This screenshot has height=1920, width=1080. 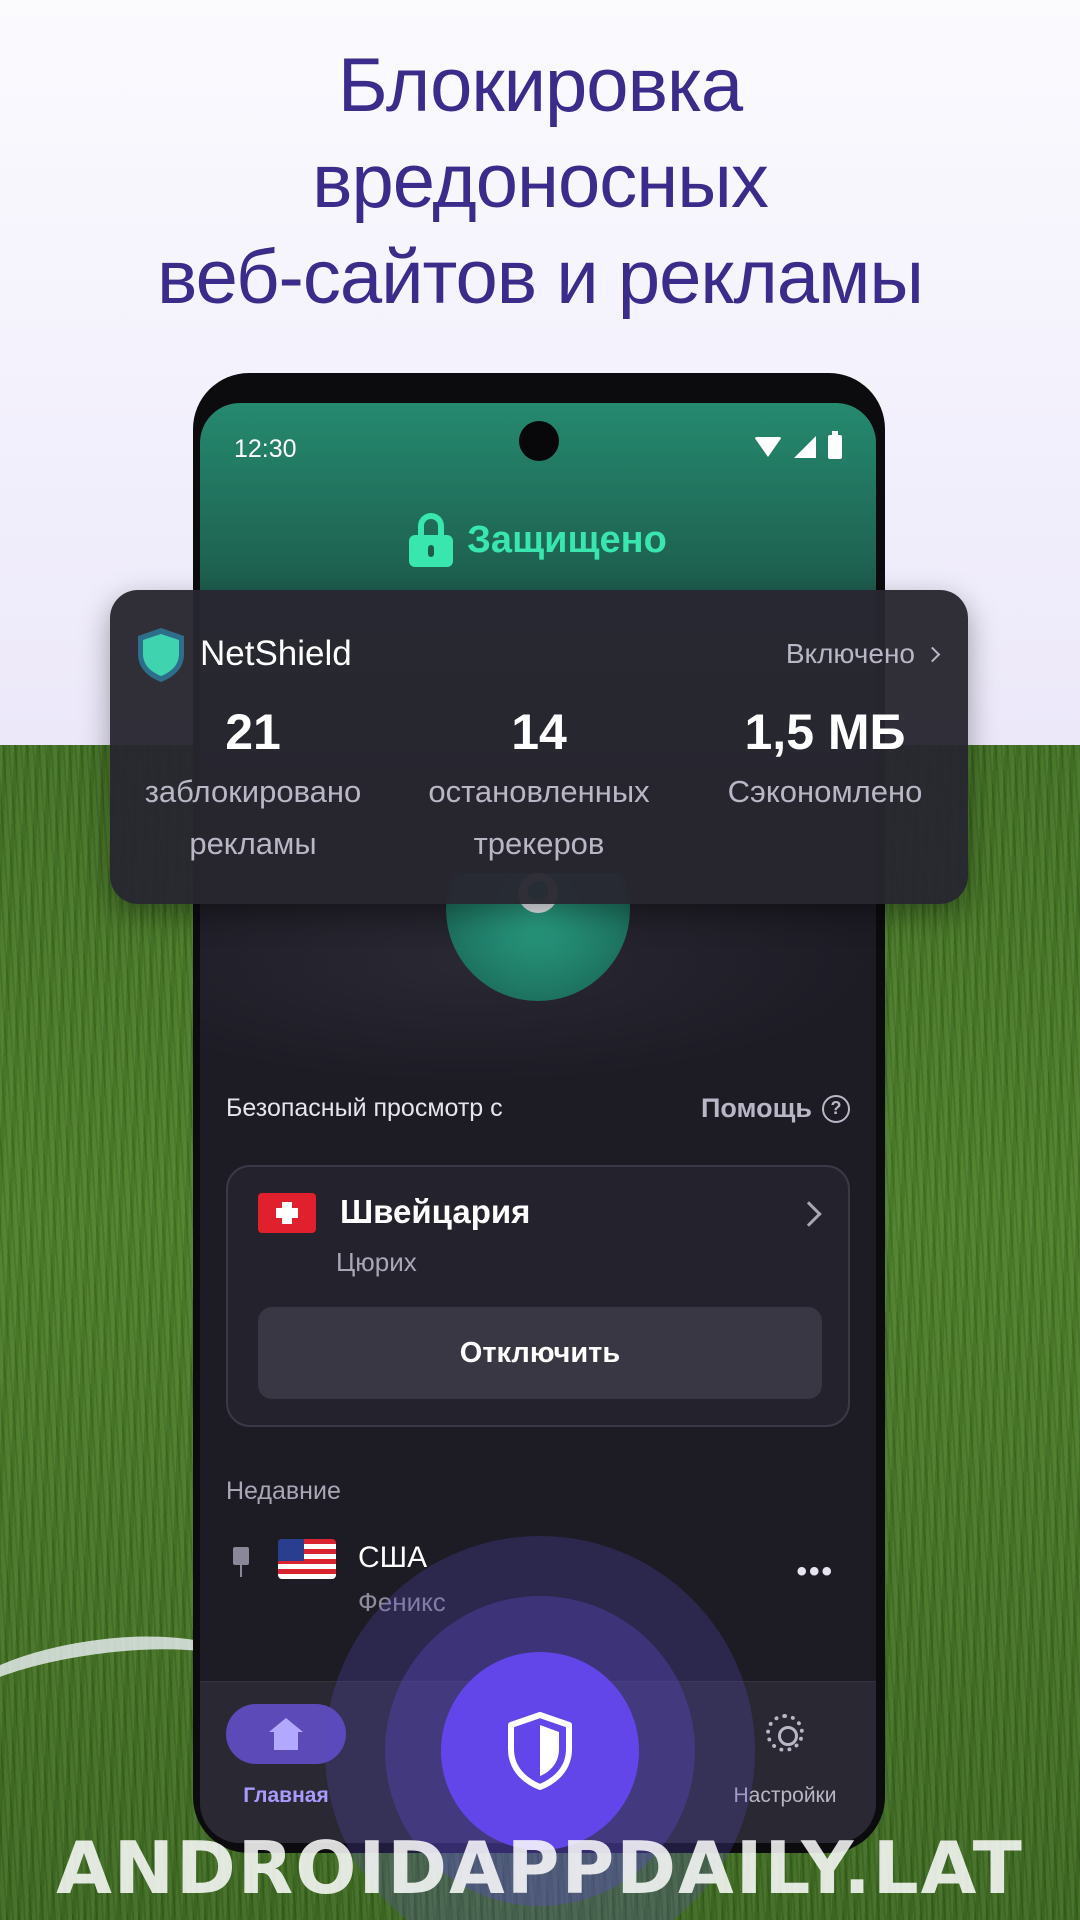 I want to click on netshield-status-label: Включено, so click(x=850, y=653).